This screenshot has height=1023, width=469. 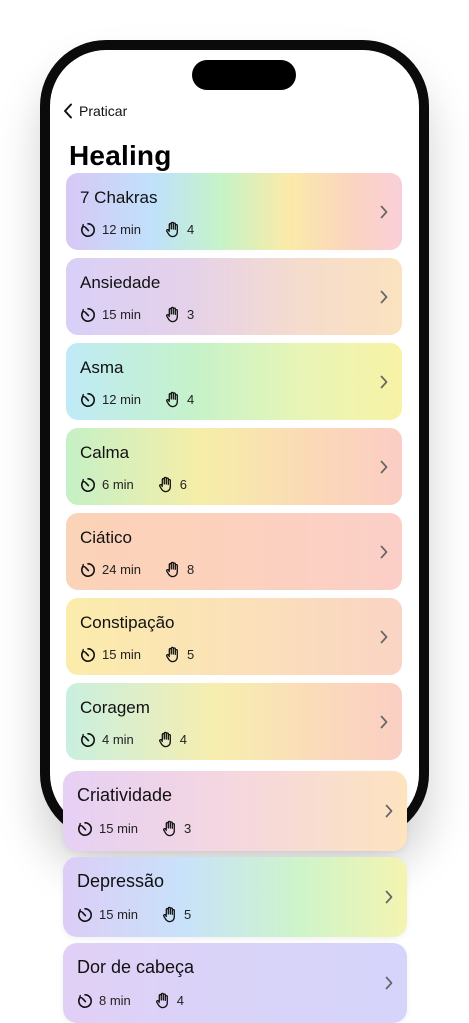 I want to click on duration: 6 min, so click(x=107, y=485).